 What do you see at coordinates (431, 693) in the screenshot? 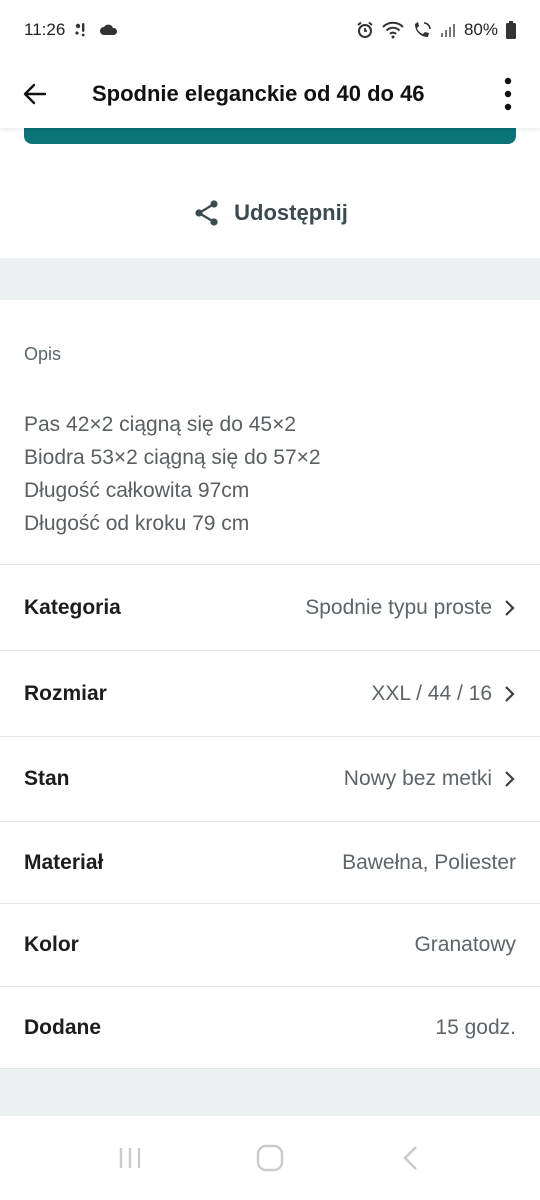
I see `detail-value-text: XXL / 44 / 16` at bounding box center [431, 693].